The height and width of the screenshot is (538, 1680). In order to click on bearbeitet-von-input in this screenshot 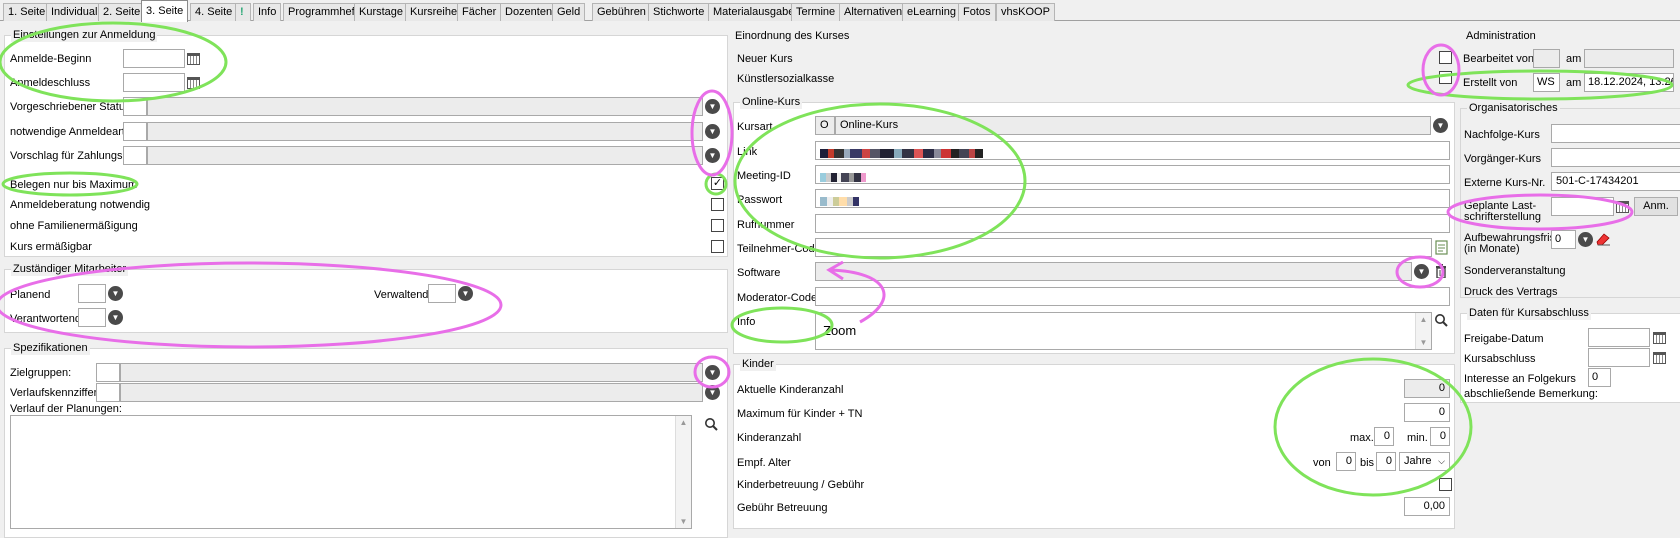, I will do `click(1546, 58)`.